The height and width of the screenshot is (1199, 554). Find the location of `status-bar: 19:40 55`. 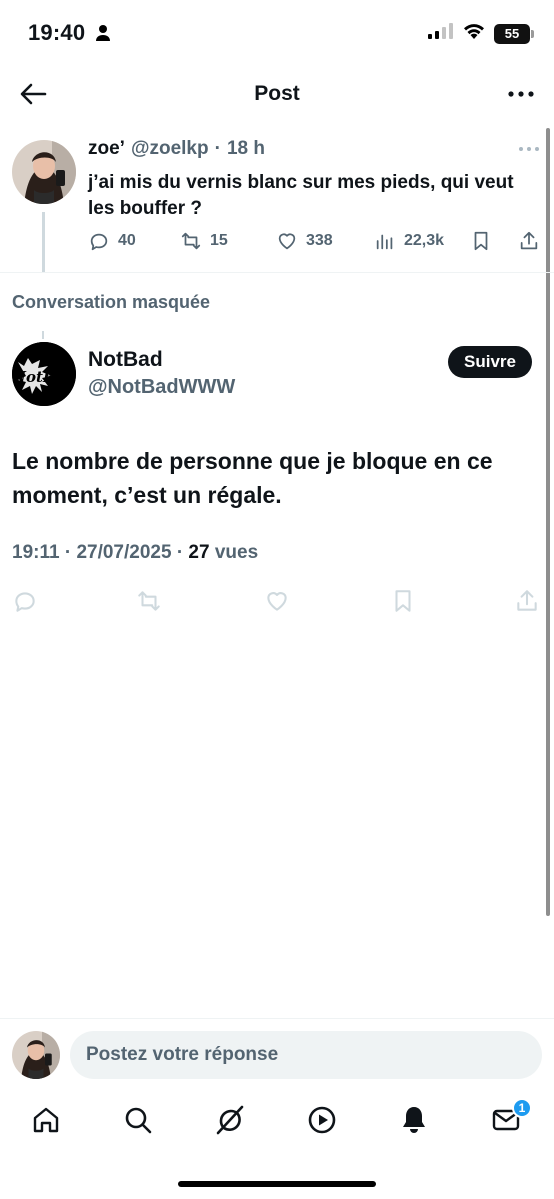

status-bar: 19:40 55 is located at coordinates (277, 33).